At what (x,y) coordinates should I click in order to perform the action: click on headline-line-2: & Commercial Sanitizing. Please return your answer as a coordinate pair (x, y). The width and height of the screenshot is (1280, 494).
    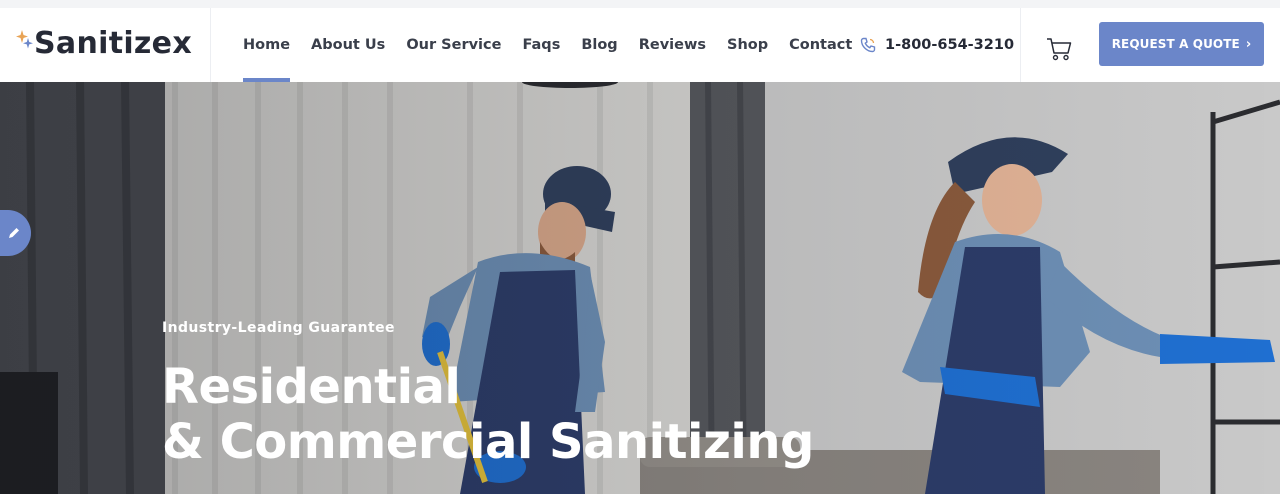
    Looking at the image, I should click on (488, 442).